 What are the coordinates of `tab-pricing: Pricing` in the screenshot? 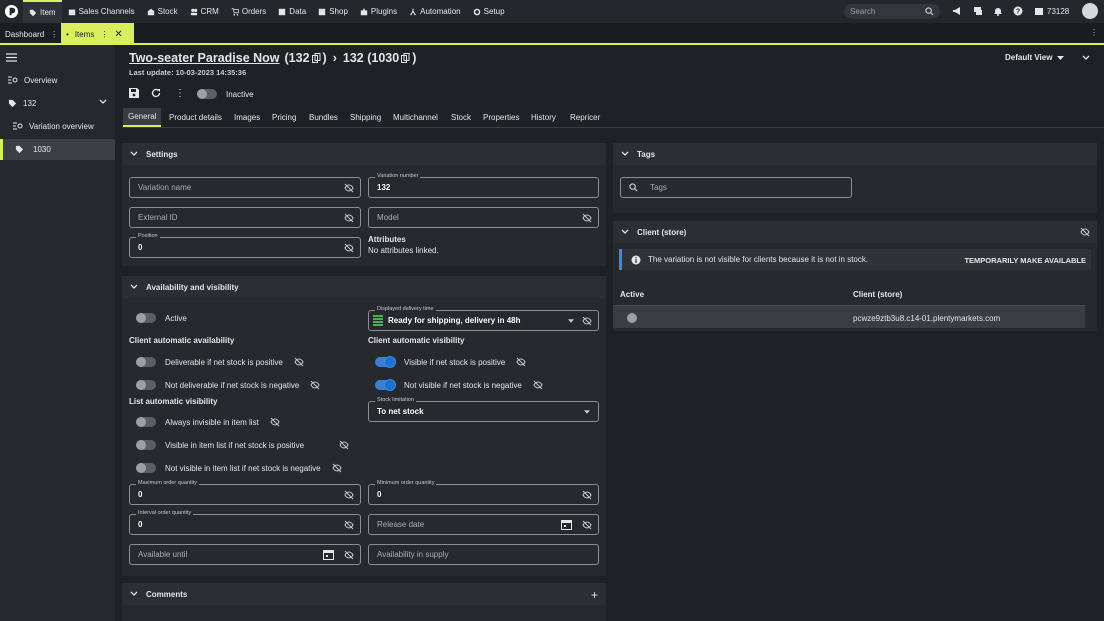 It's located at (284, 117).